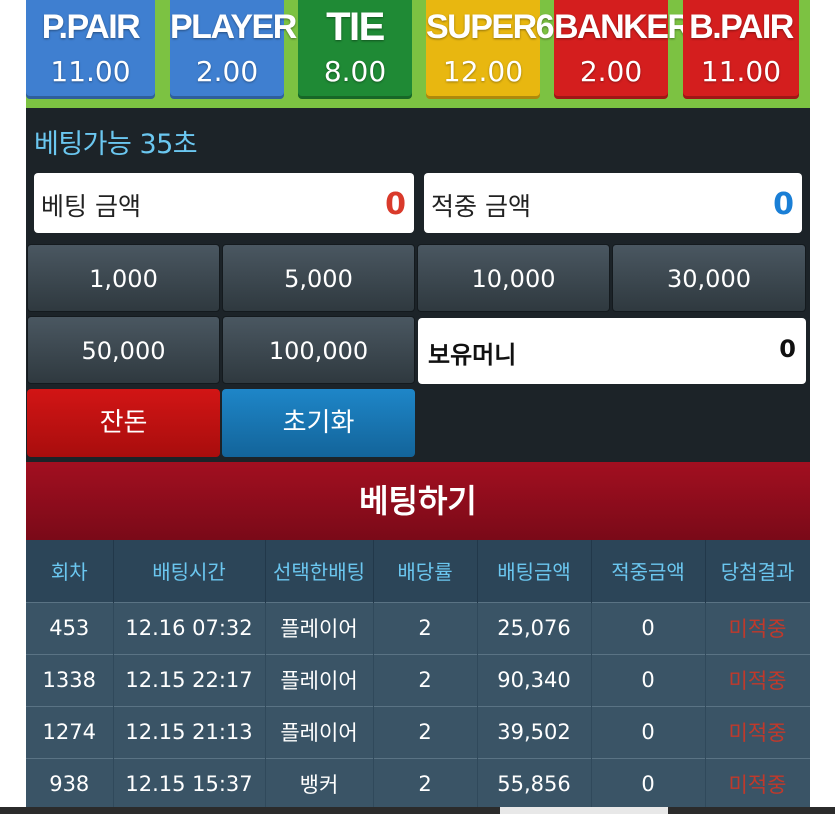 Image resolution: width=835 pixels, height=814 pixels. I want to click on cell-round: 1274, so click(70, 731).